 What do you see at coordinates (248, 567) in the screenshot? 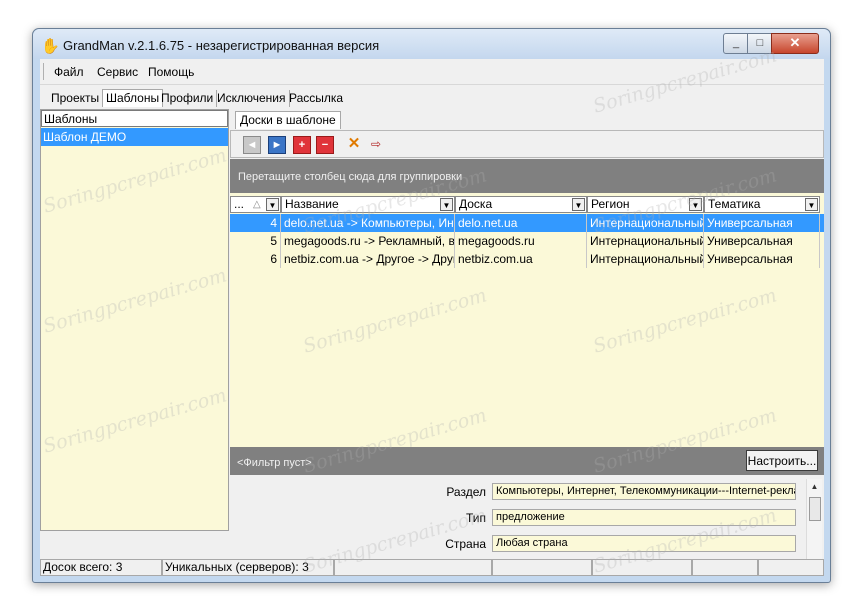
I see `status-unique-servers: Уникальных (серверов): 3` at bounding box center [248, 567].